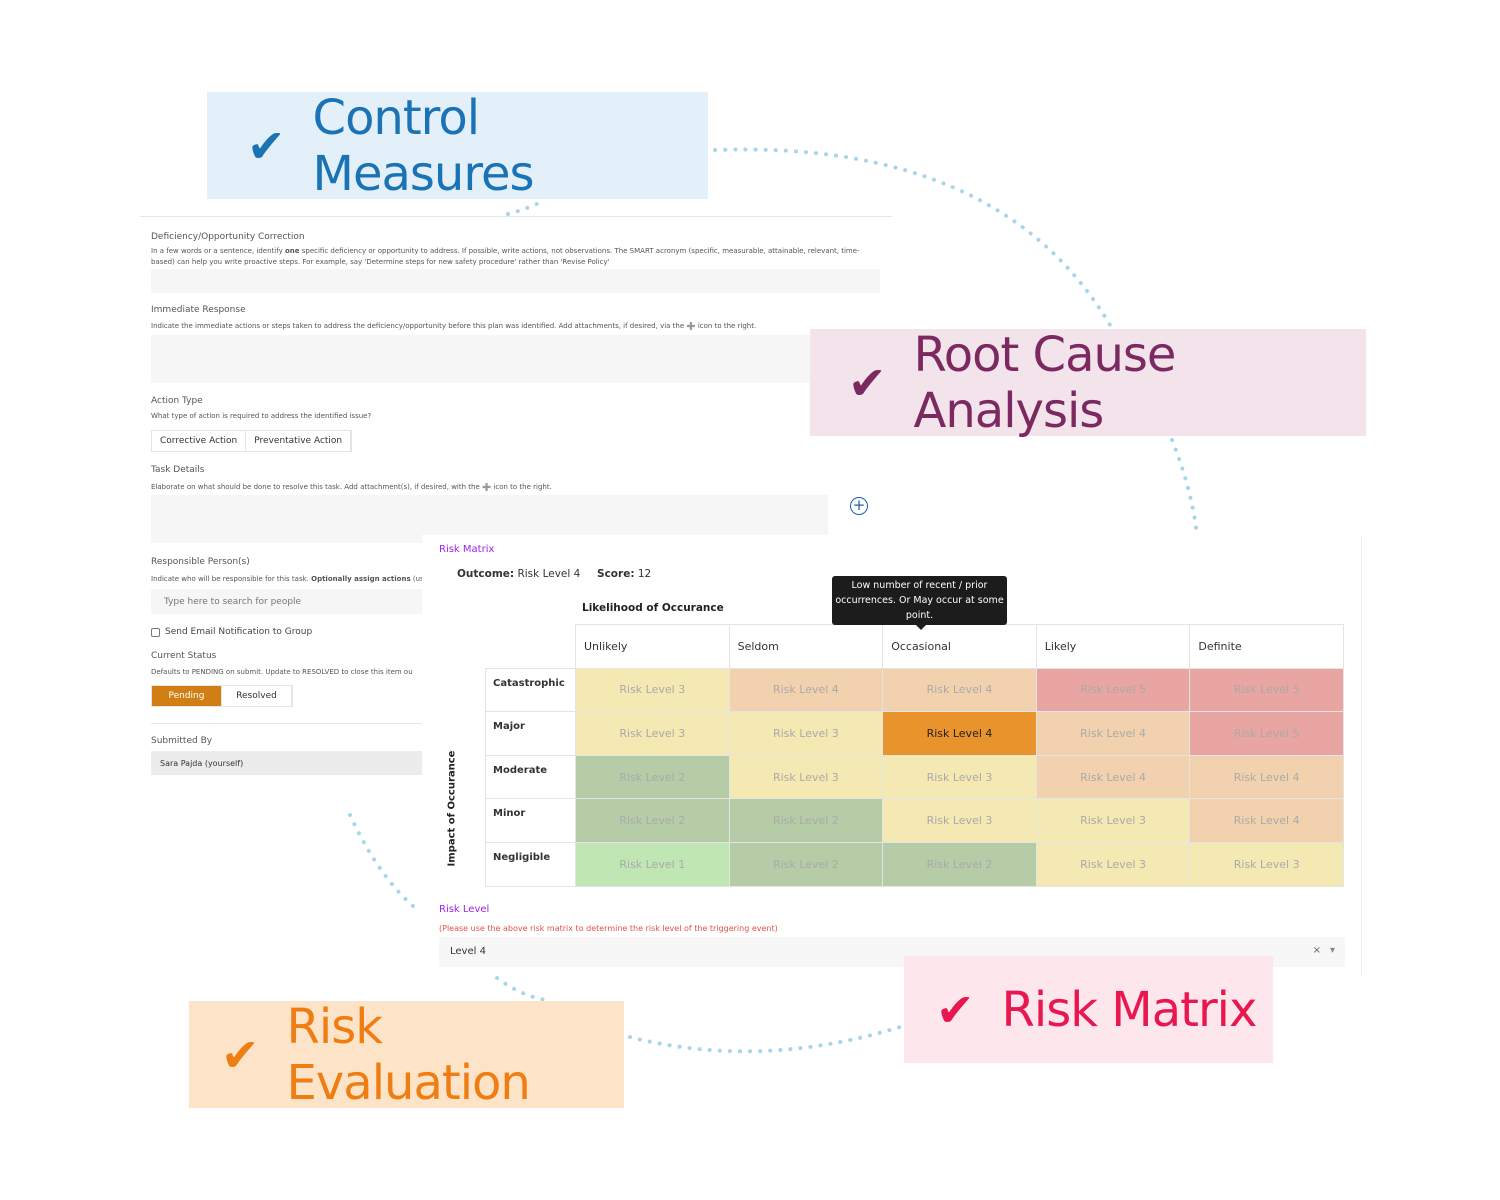  Describe the element at coordinates (1045, 382) in the screenshot. I see `badge-label: Root Cause Analysis` at that location.